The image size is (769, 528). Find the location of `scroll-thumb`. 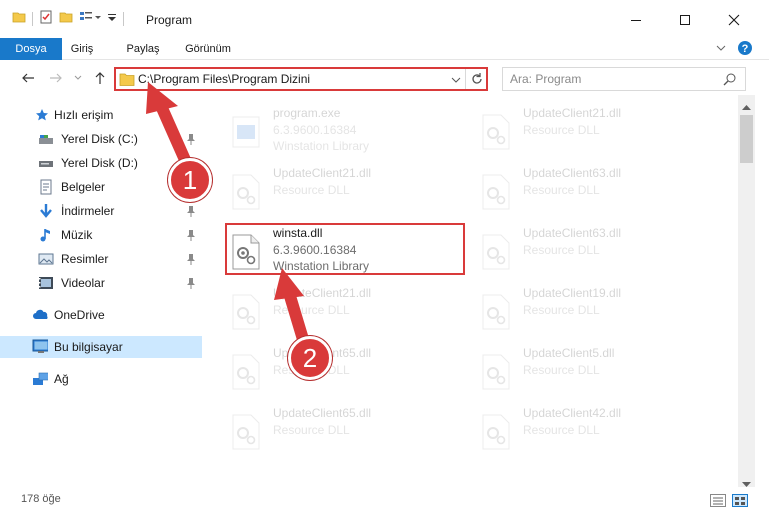

scroll-thumb is located at coordinates (746, 139).